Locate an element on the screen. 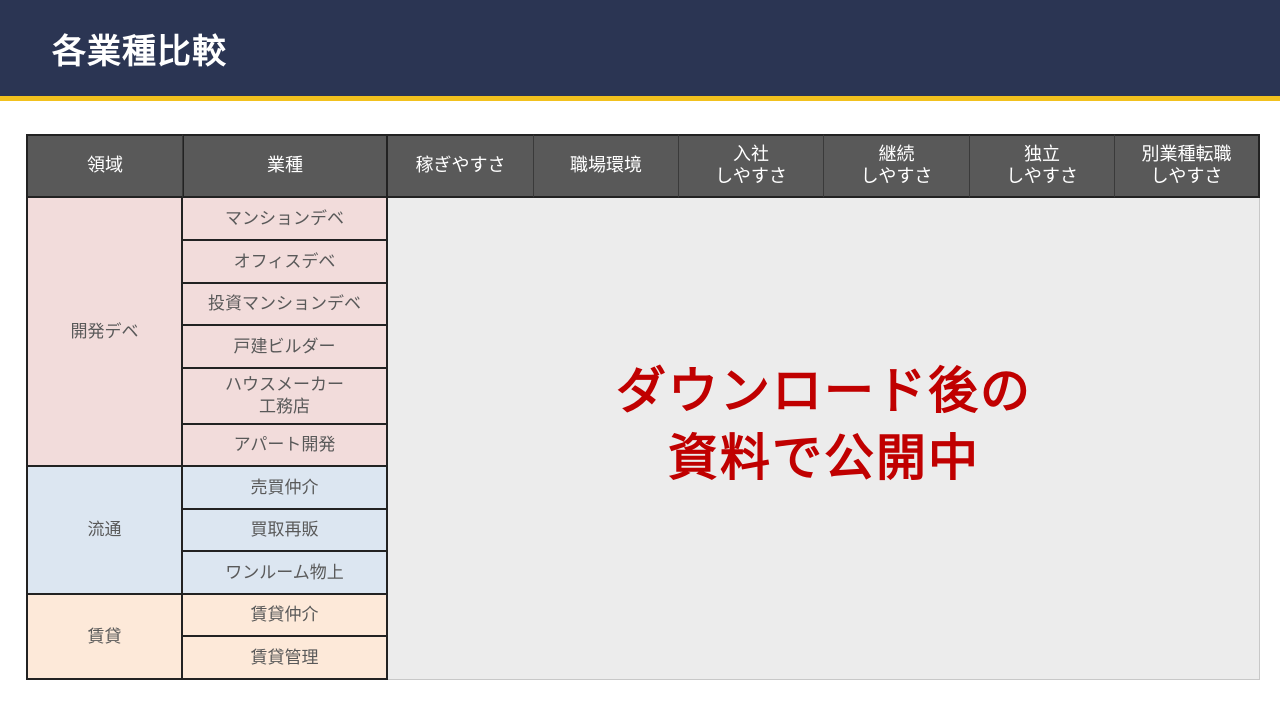 The height and width of the screenshot is (720, 1280). industry-office-dev: オフィスデベ is located at coordinates (285, 262).